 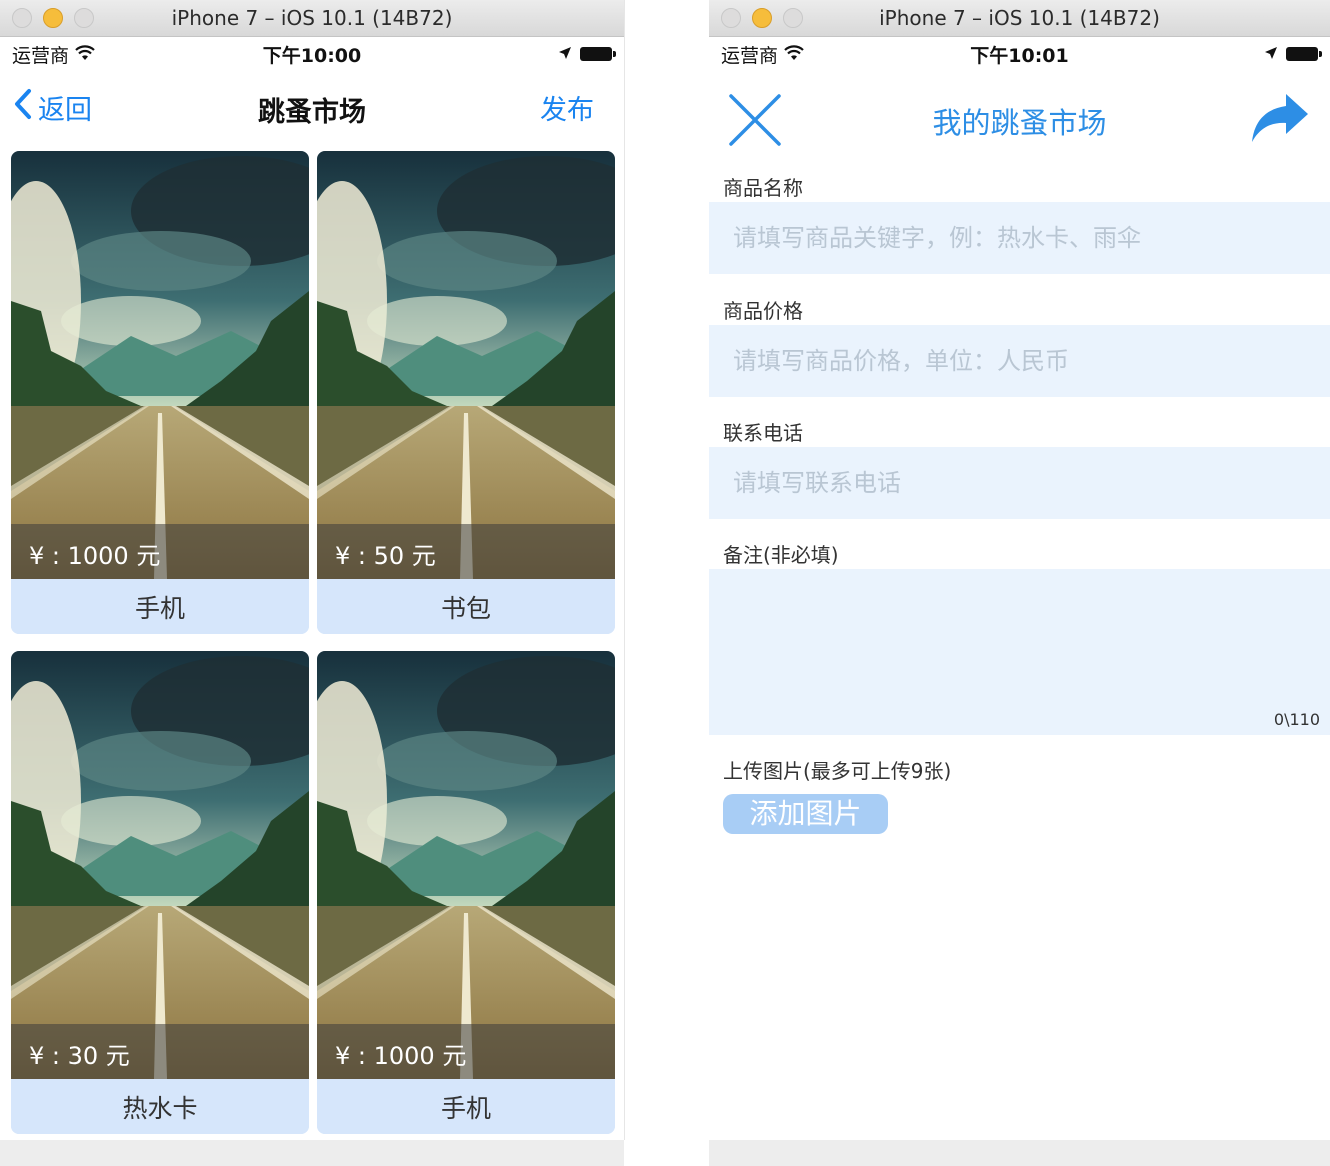 What do you see at coordinates (1019, 483) in the screenshot?
I see `contact-phone-input: 请填写联系电话` at bounding box center [1019, 483].